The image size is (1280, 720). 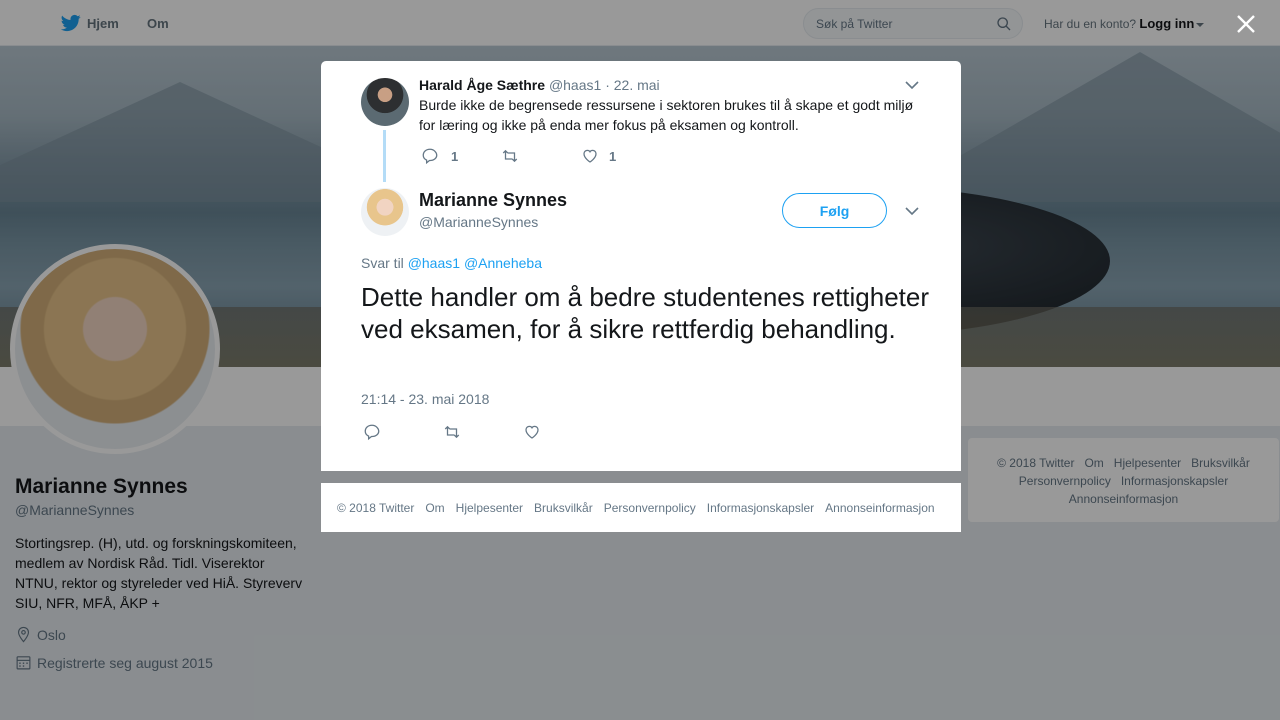 I want to click on footer-link: Om, so click(x=434, y=508).